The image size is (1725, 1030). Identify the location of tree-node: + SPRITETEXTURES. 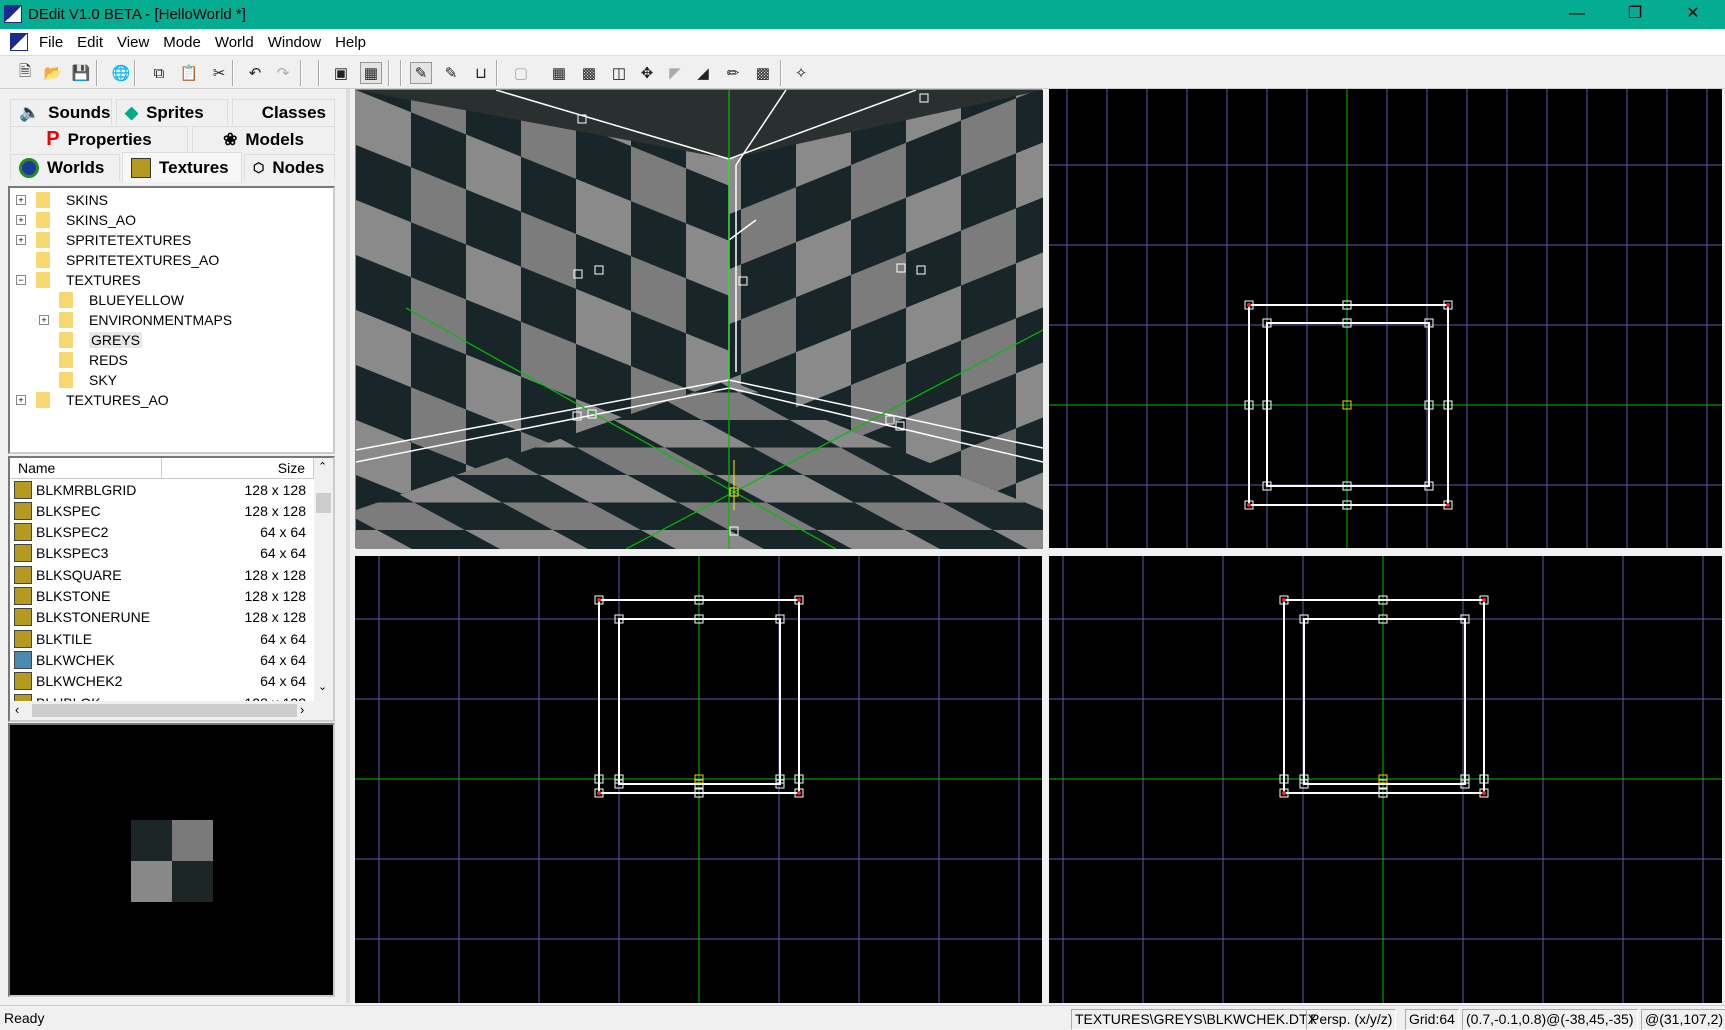
(103, 240).